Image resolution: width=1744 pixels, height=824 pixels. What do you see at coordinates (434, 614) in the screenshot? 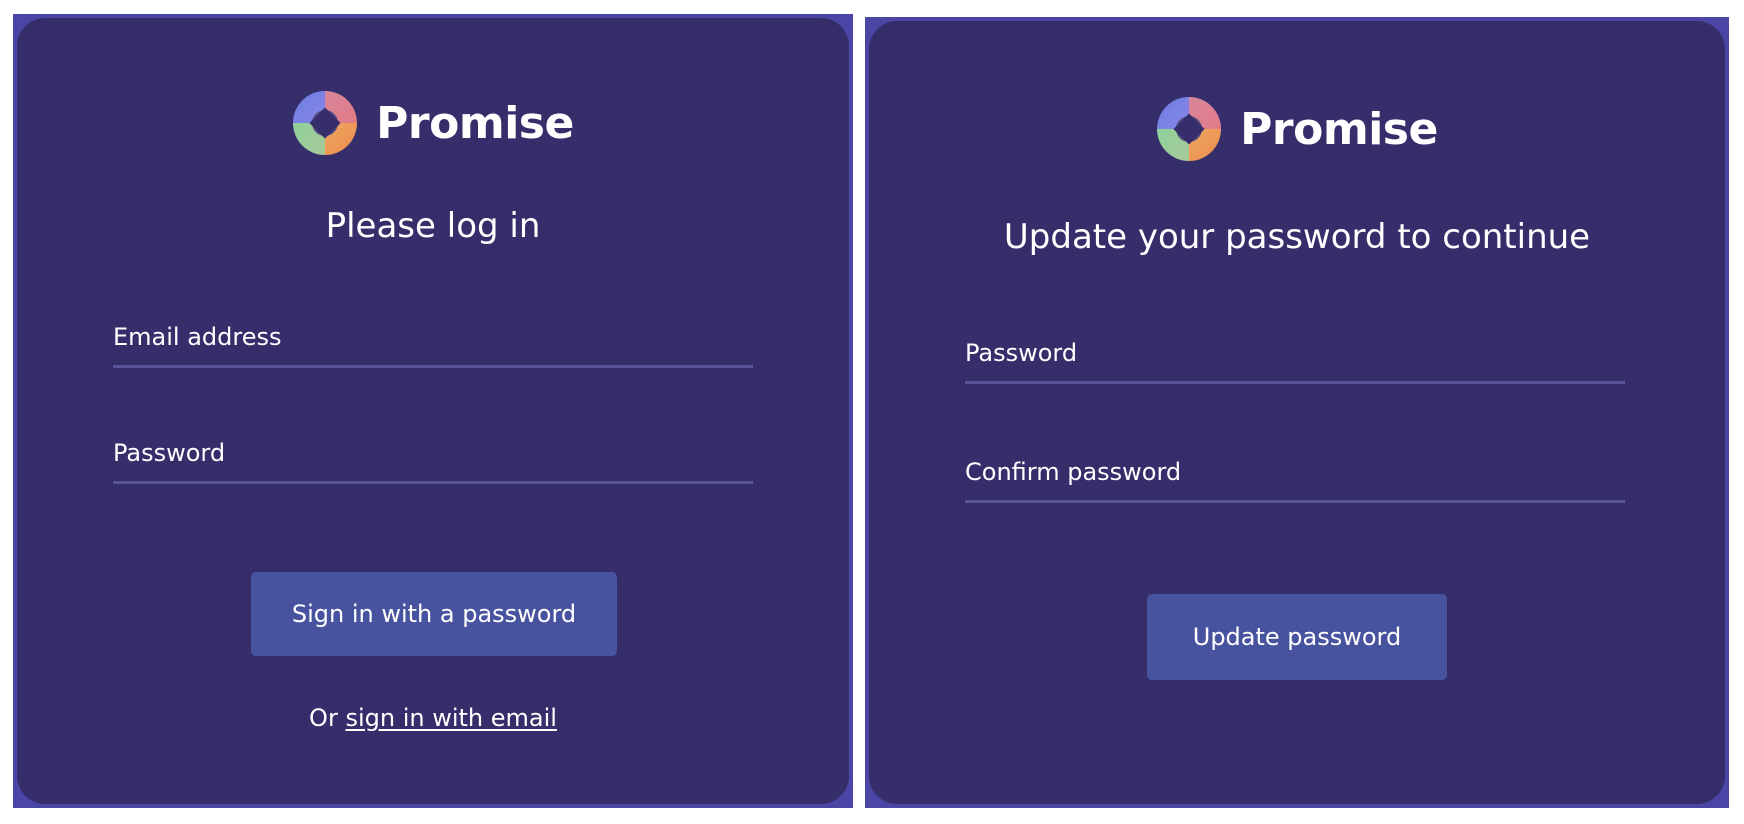
I see `sign-in-password-button: Sign in with a password` at bounding box center [434, 614].